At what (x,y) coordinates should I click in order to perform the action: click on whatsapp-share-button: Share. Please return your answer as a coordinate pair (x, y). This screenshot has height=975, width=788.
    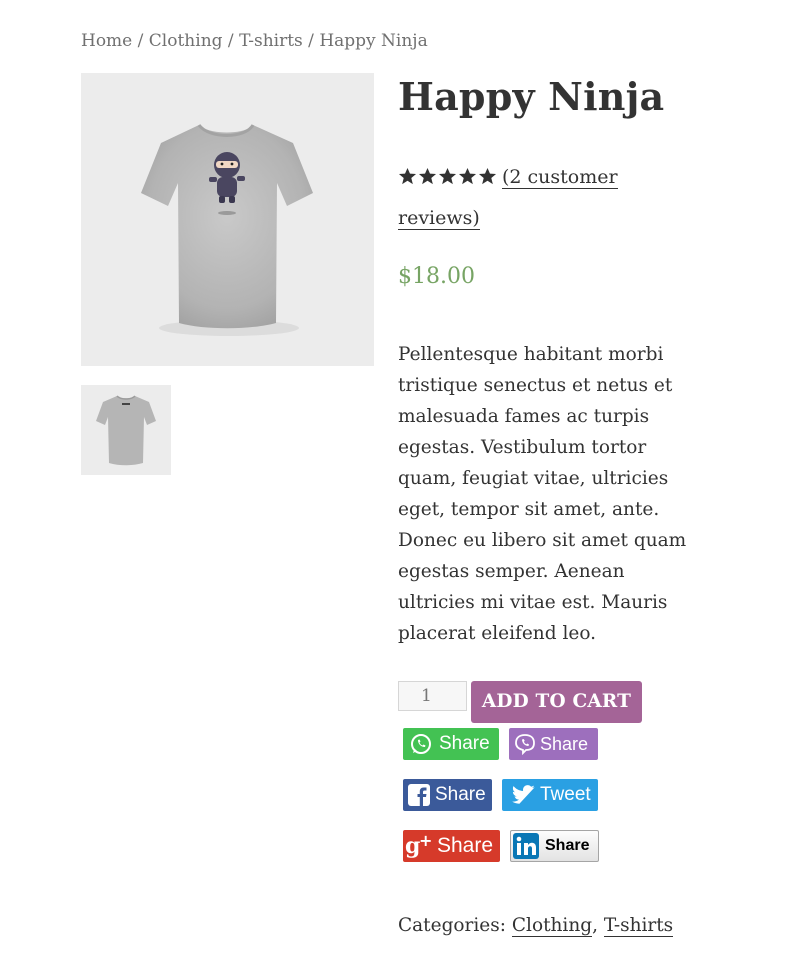
    Looking at the image, I should click on (451, 744).